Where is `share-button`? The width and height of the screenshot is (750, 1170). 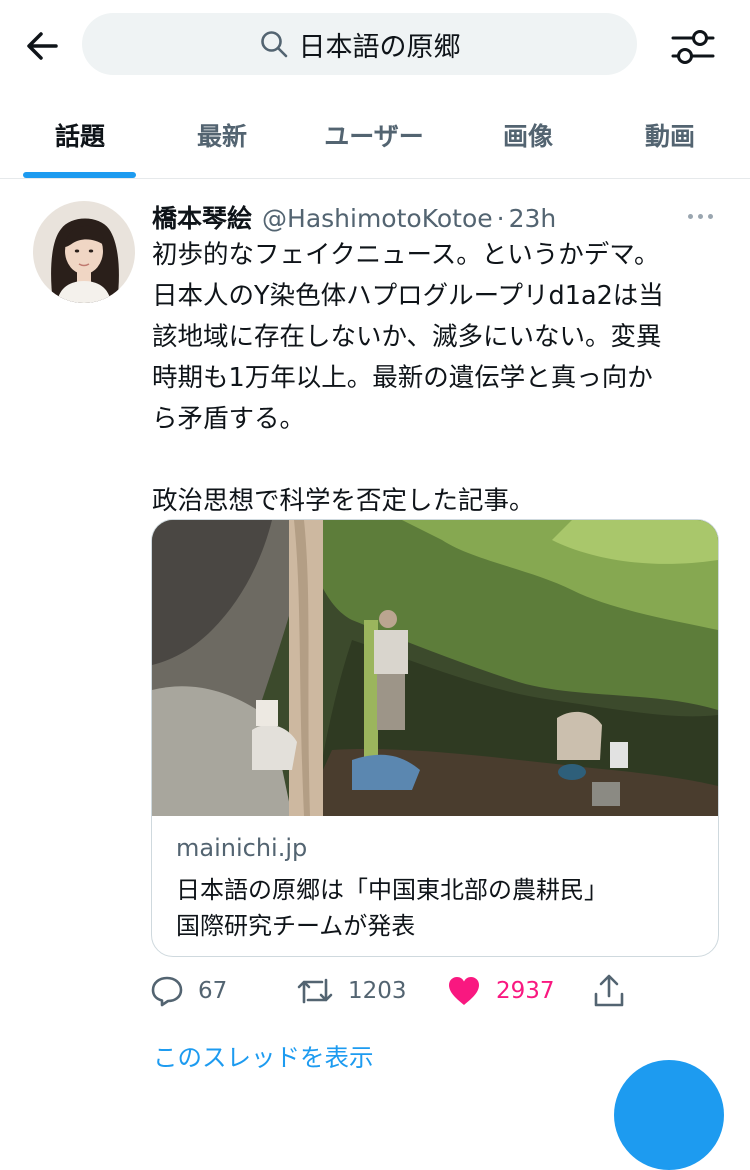 share-button is located at coordinates (609, 991).